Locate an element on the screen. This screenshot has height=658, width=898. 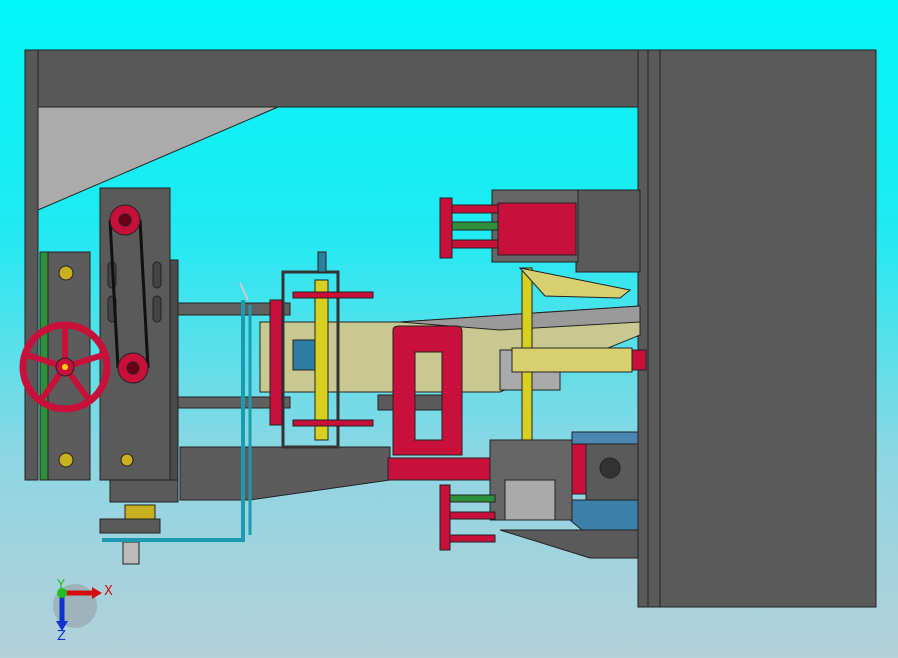
frame-top-beam is located at coordinates (336, 78).